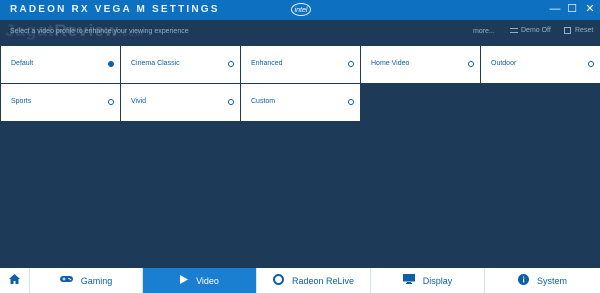  What do you see at coordinates (60, 102) in the screenshot?
I see `profile-tile-sports: Sports` at bounding box center [60, 102].